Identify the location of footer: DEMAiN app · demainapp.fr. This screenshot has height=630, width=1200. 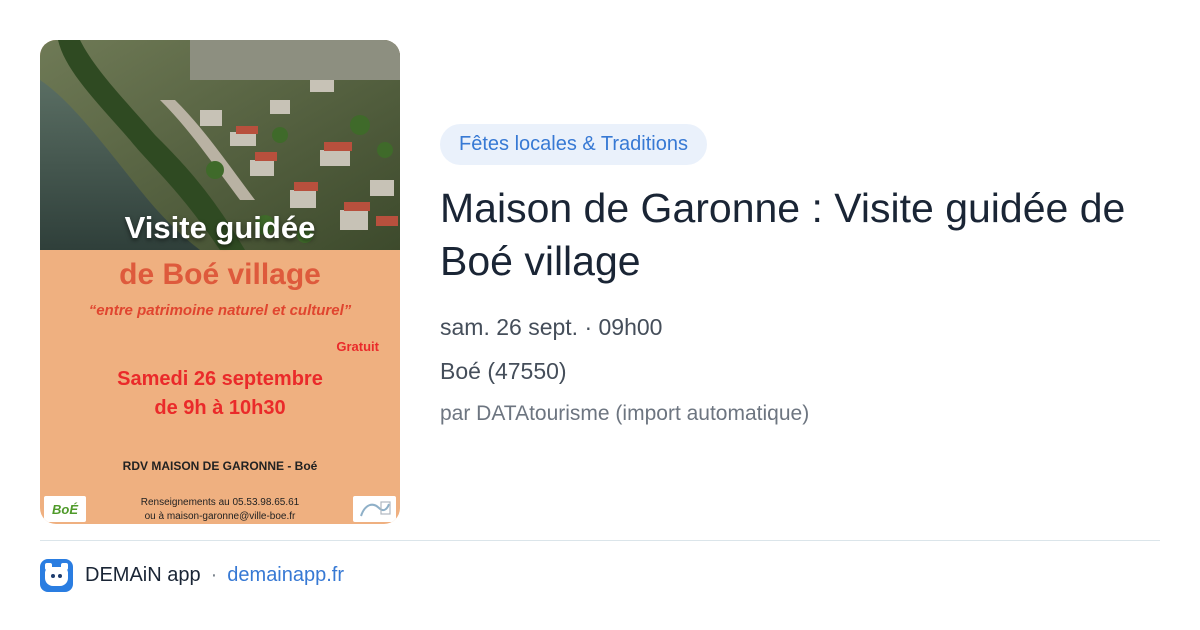
(192, 575).